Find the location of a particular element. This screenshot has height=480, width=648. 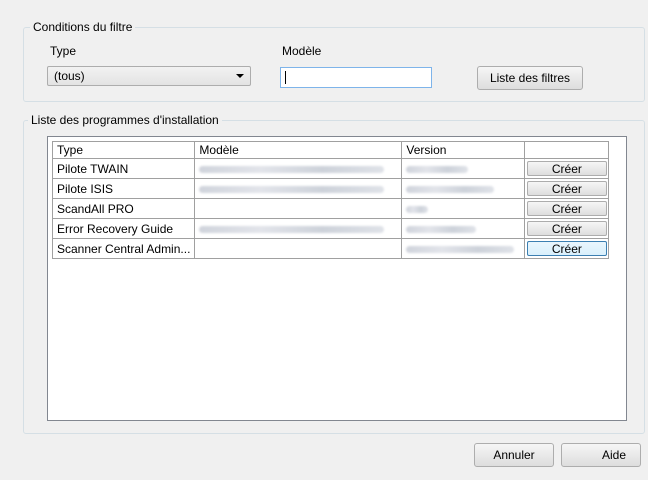

filter-list-button: Liste des filtres is located at coordinates (530, 78).